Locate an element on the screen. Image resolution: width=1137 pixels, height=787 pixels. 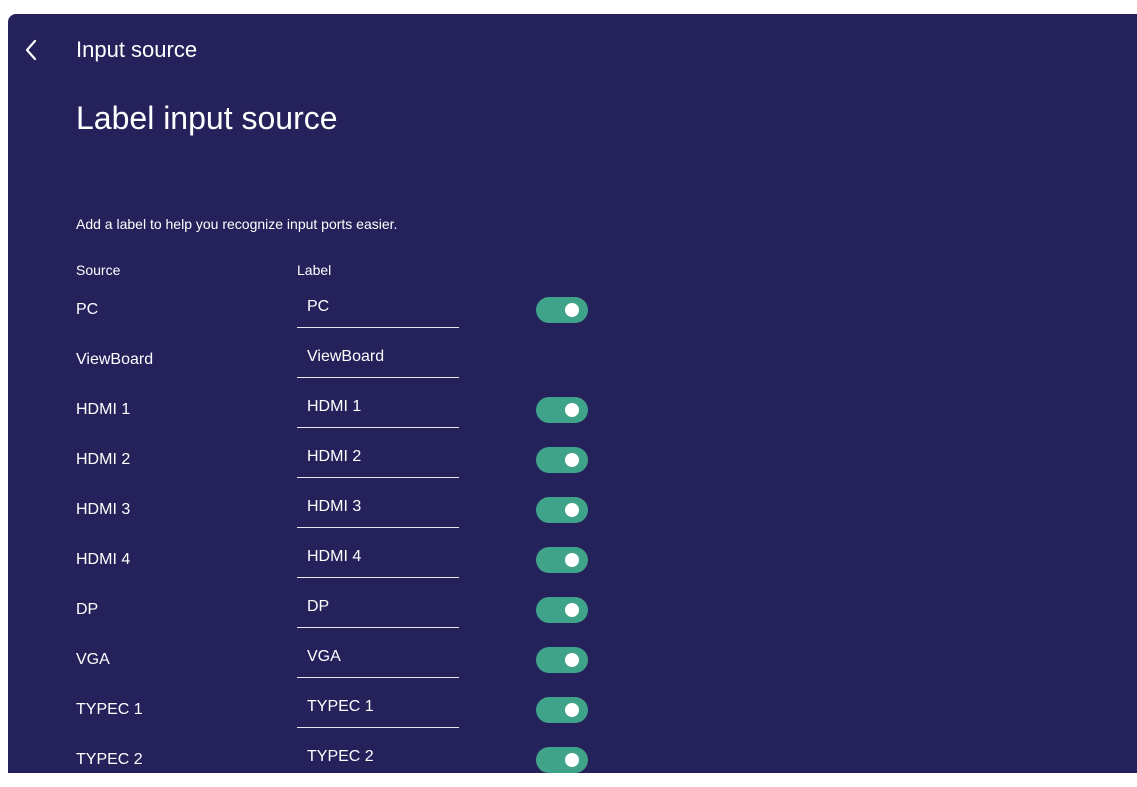
source-name: VGA is located at coordinates (93, 659).